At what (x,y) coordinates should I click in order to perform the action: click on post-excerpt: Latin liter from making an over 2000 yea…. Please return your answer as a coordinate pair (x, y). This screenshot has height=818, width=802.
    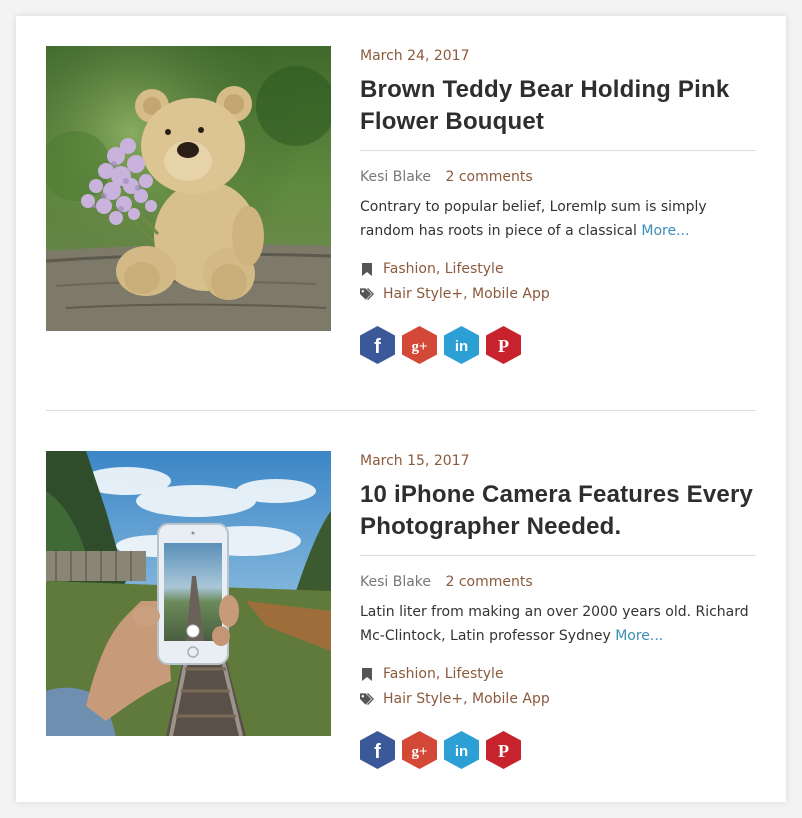
    Looking at the image, I should click on (558, 624).